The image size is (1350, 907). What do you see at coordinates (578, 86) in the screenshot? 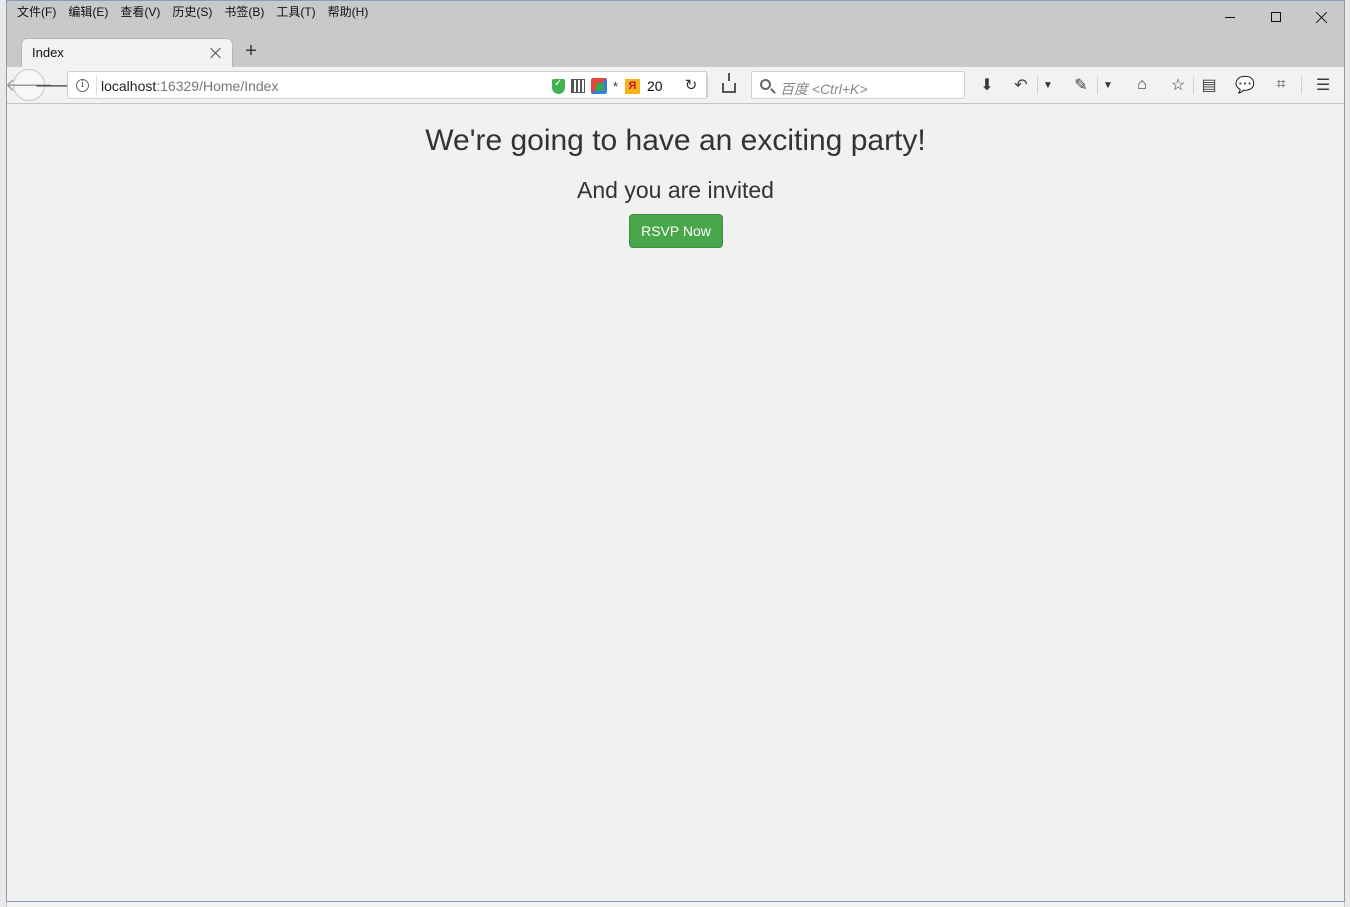
I see `qr-code-icon` at bounding box center [578, 86].